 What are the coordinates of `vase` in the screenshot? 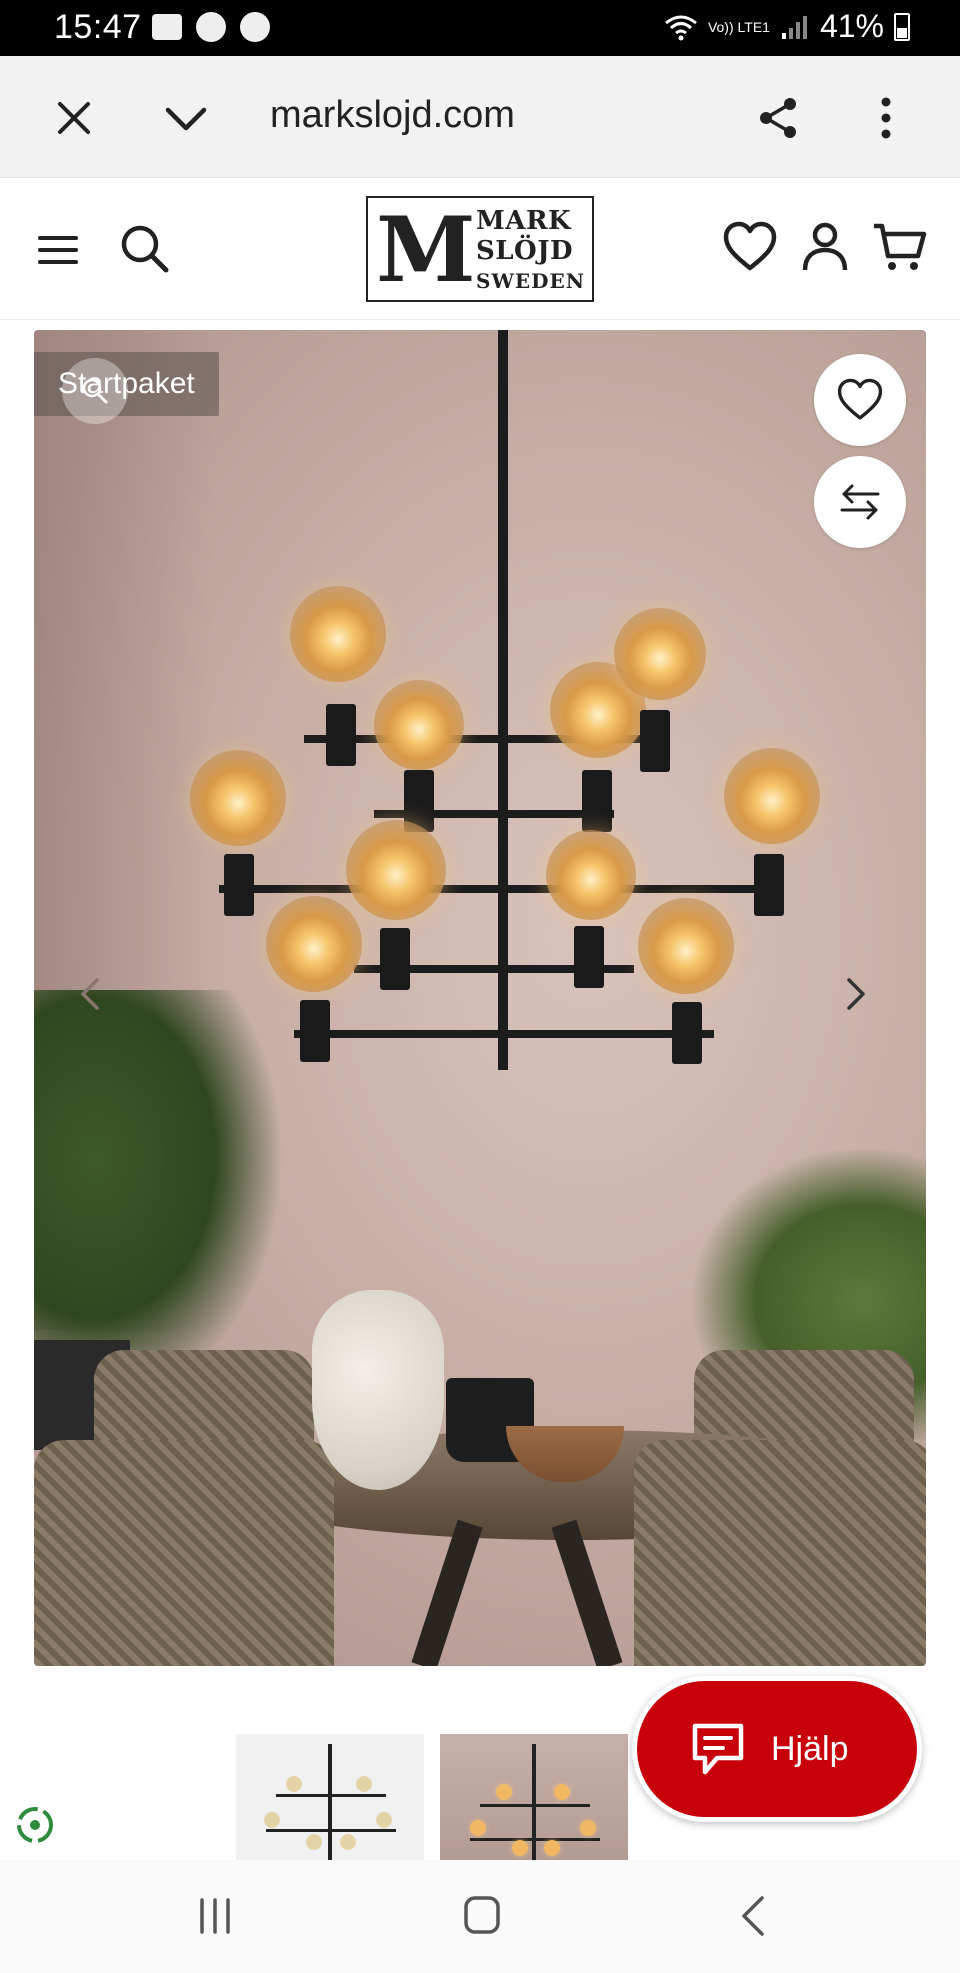 It's located at (378, 1390).